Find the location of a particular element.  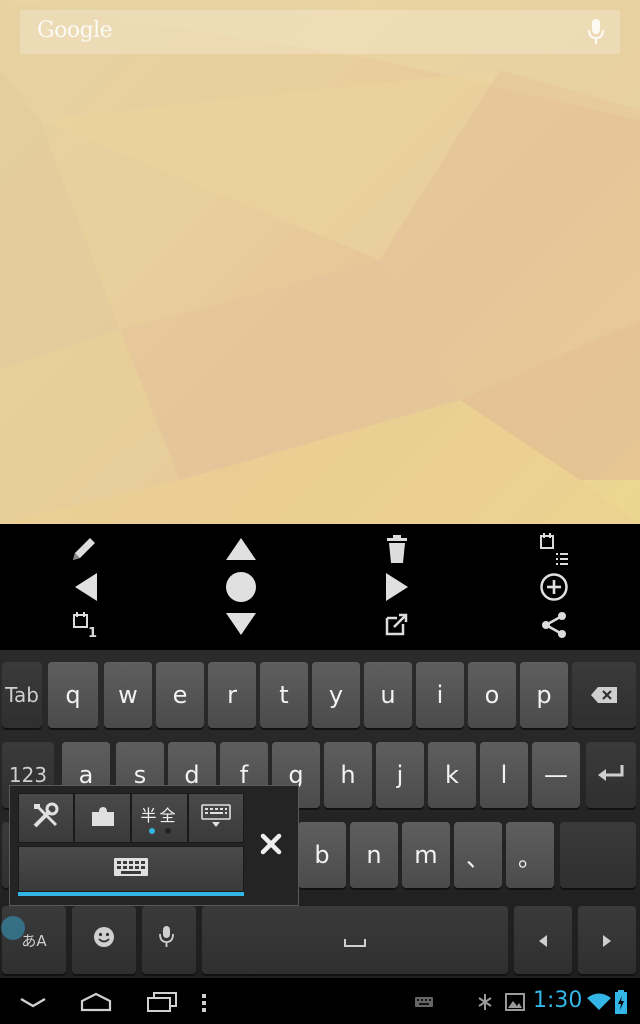

recent-apps-icon is located at coordinates (162, 1002).